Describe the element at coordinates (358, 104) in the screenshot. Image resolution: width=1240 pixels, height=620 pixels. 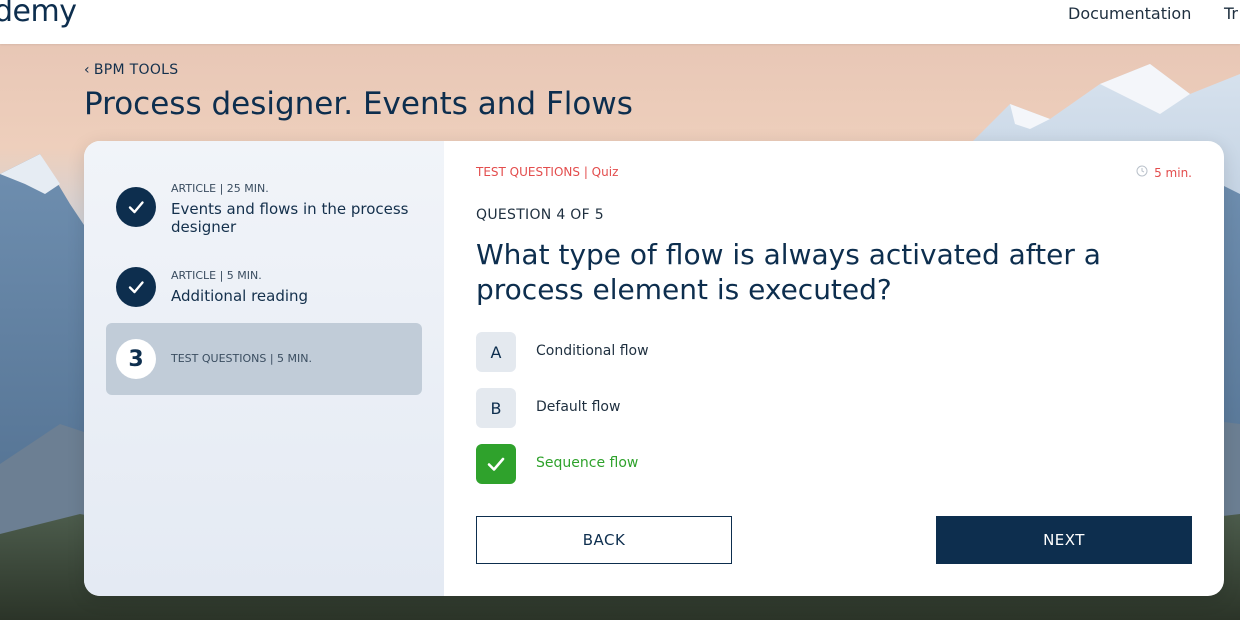
I see `page-title: Process designer. Events and Flows` at that location.